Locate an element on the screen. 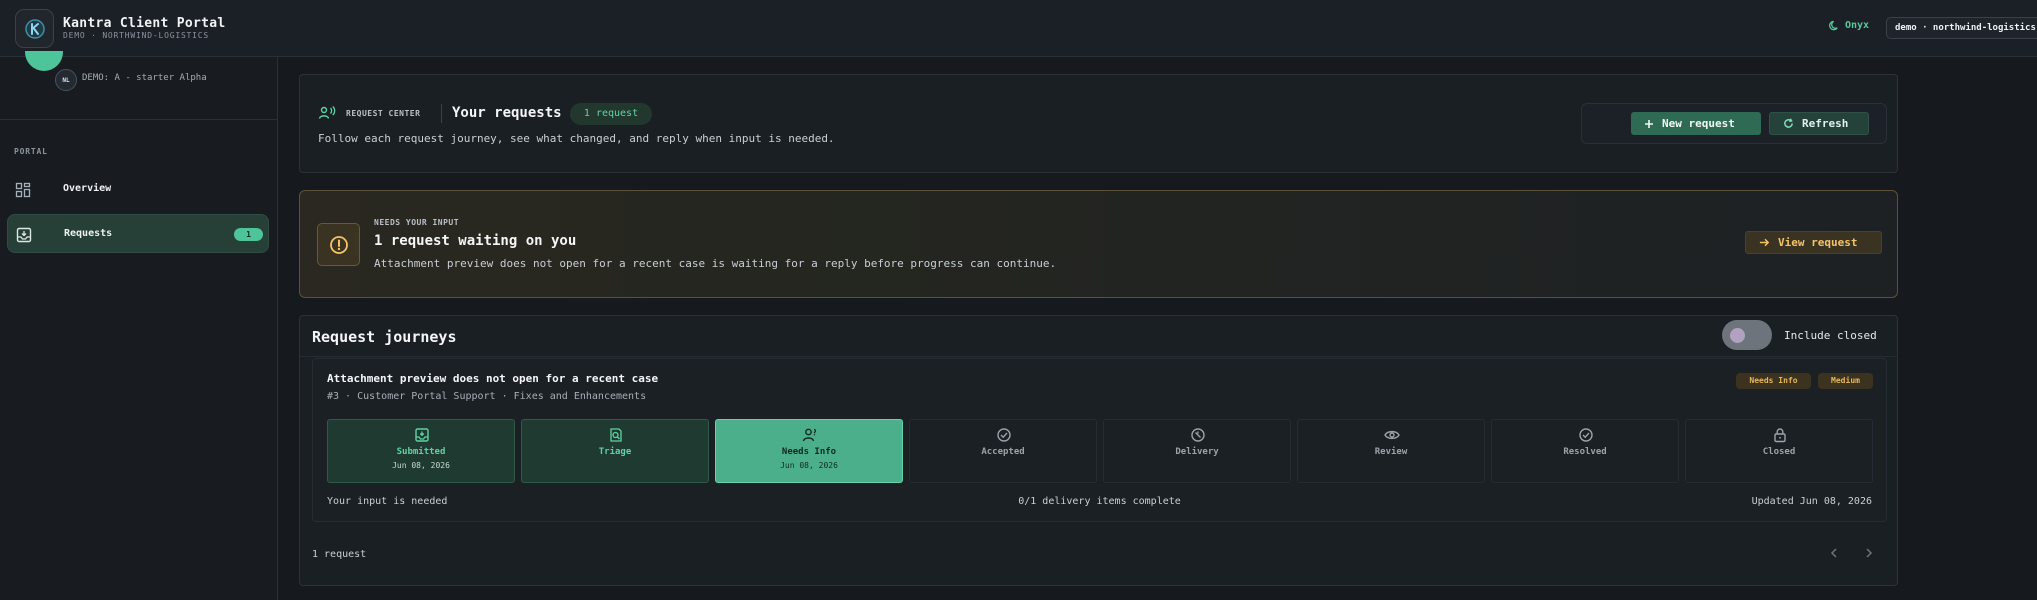 The image size is (2037, 600). app-subtitle: DEMO · NORTHWIND-LOGISTICS is located at coordinates (136, 35).